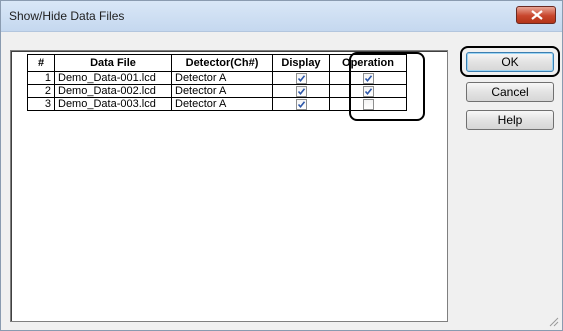  What do you see at coordinates (368, 63) in the screenshot?
I see `column-header-operation: Operation` at bounding box center [368, 63].